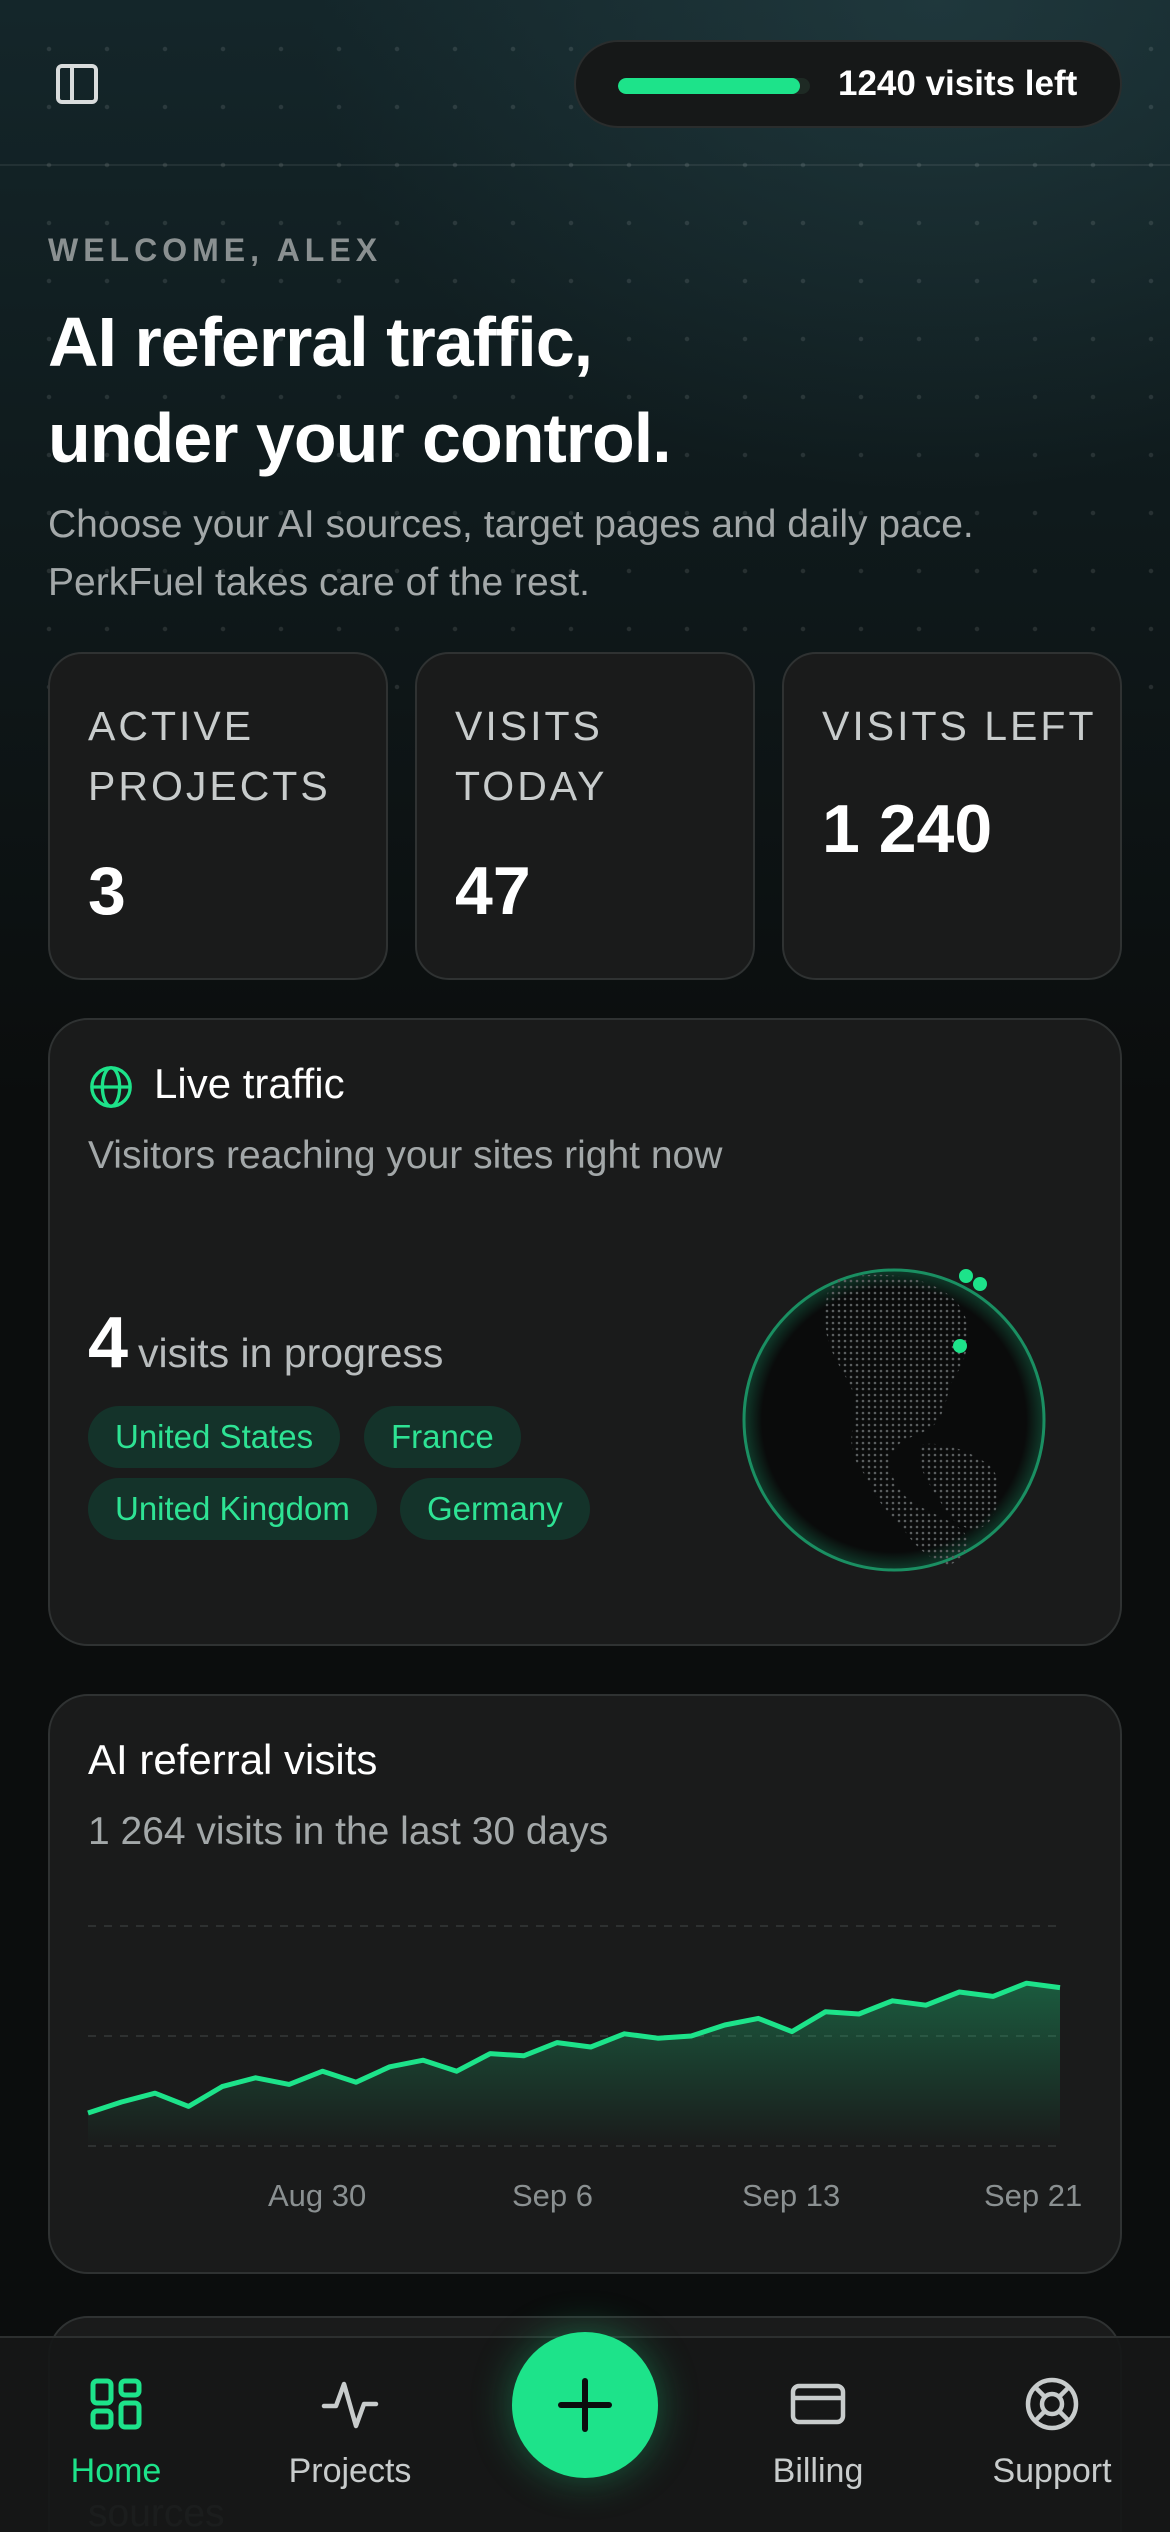  I want to click on stat-card-visits-today: VISITS TODAY 47, so click(585, 816).